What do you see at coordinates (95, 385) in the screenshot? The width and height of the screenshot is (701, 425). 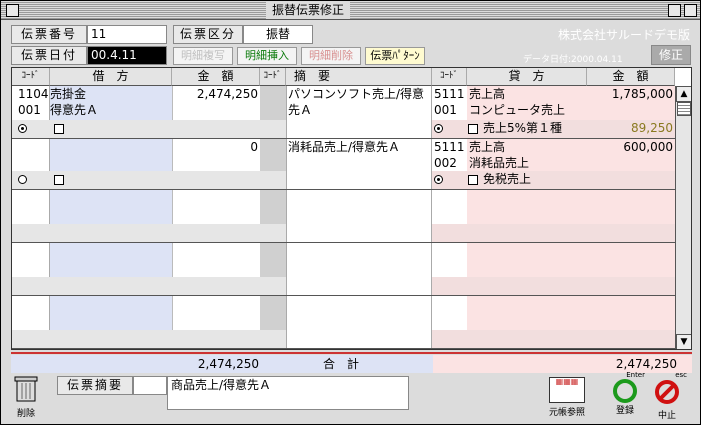 I see `memo-label: 伝票摘要` at bounding box center [95, 385].